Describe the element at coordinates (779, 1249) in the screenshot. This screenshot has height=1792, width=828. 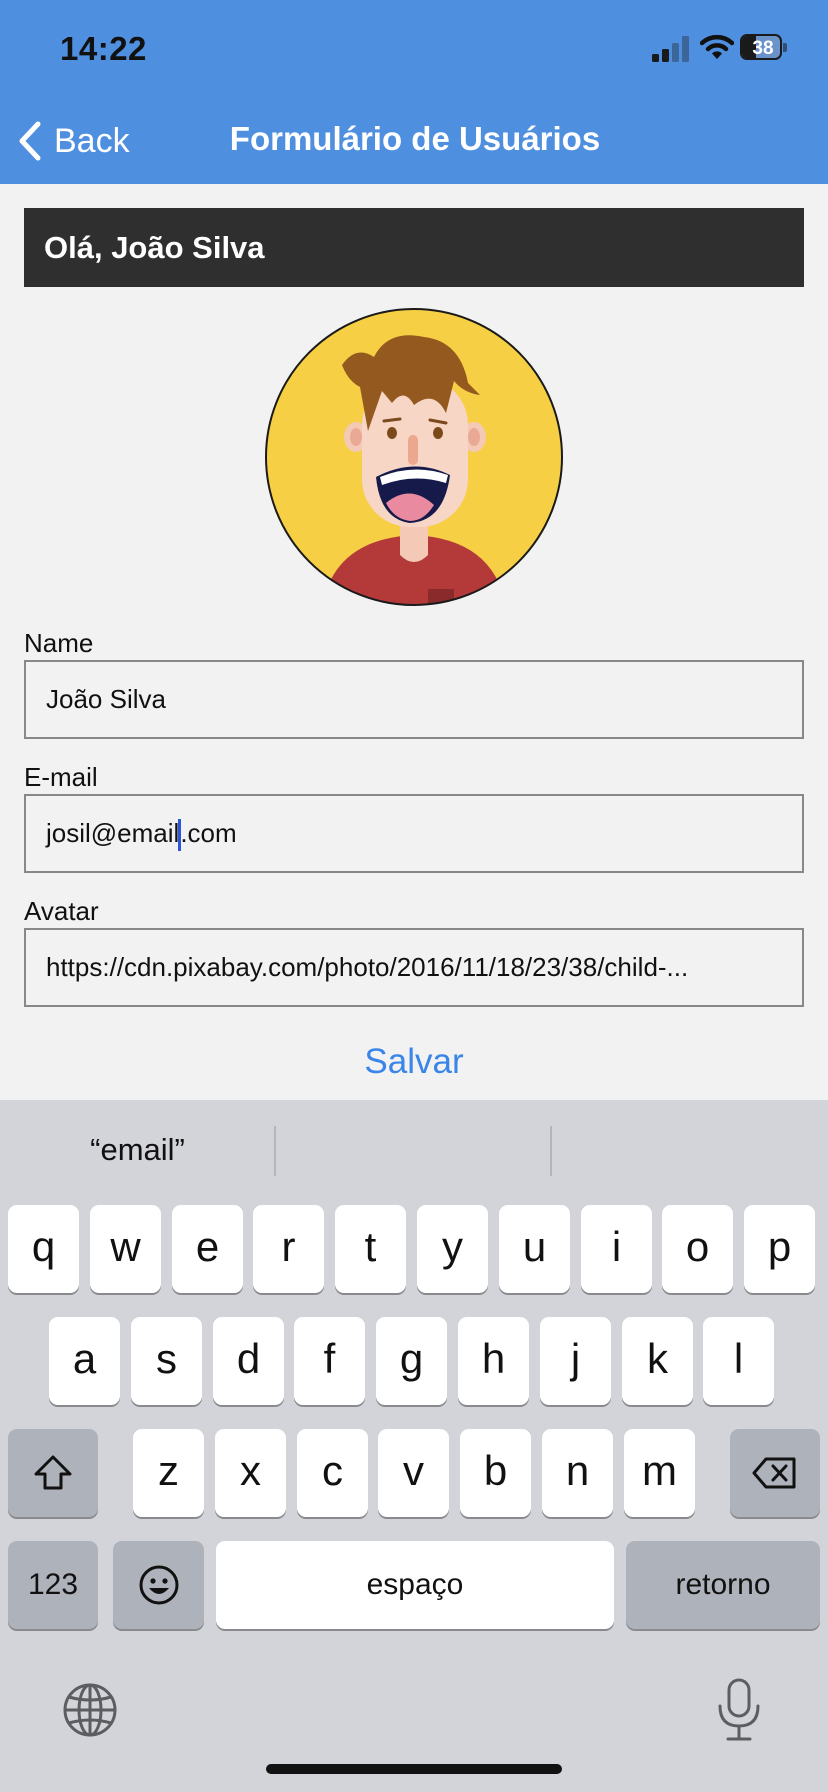
I see `key-p: p` at that location.